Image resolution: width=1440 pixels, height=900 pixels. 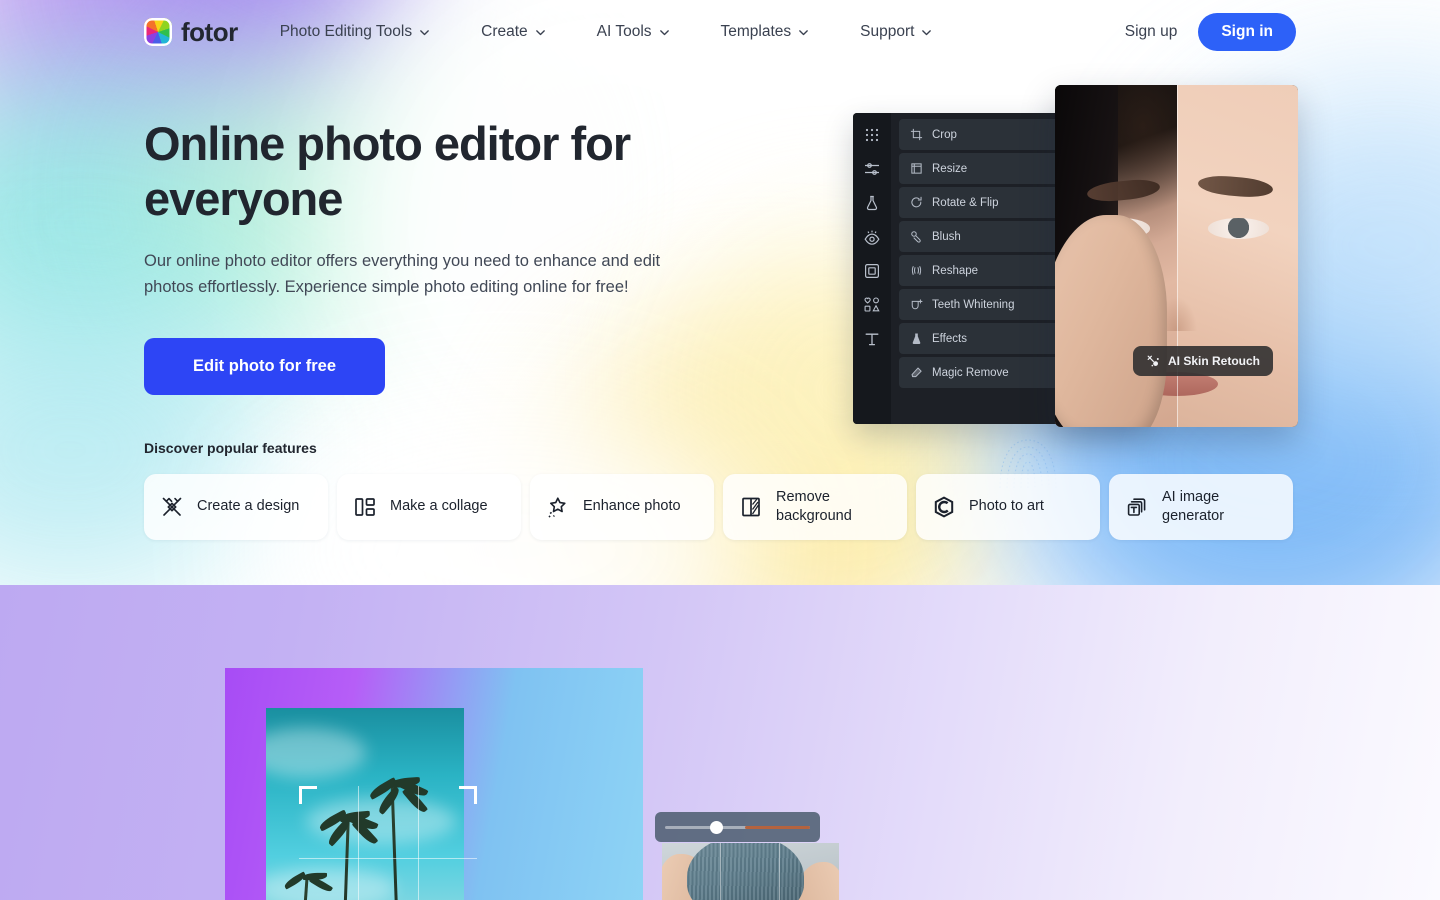 I want to click on nav-item-support: Support, so click(x=896, y=32).